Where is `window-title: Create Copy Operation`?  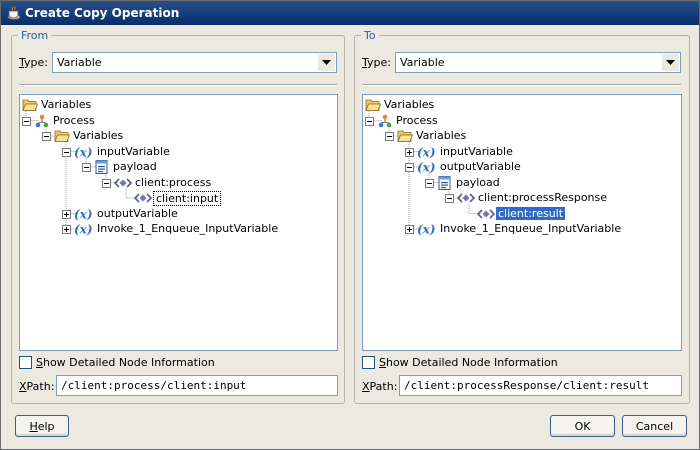 window-title: Create Copy Operation is located at coordinates (102, 13).